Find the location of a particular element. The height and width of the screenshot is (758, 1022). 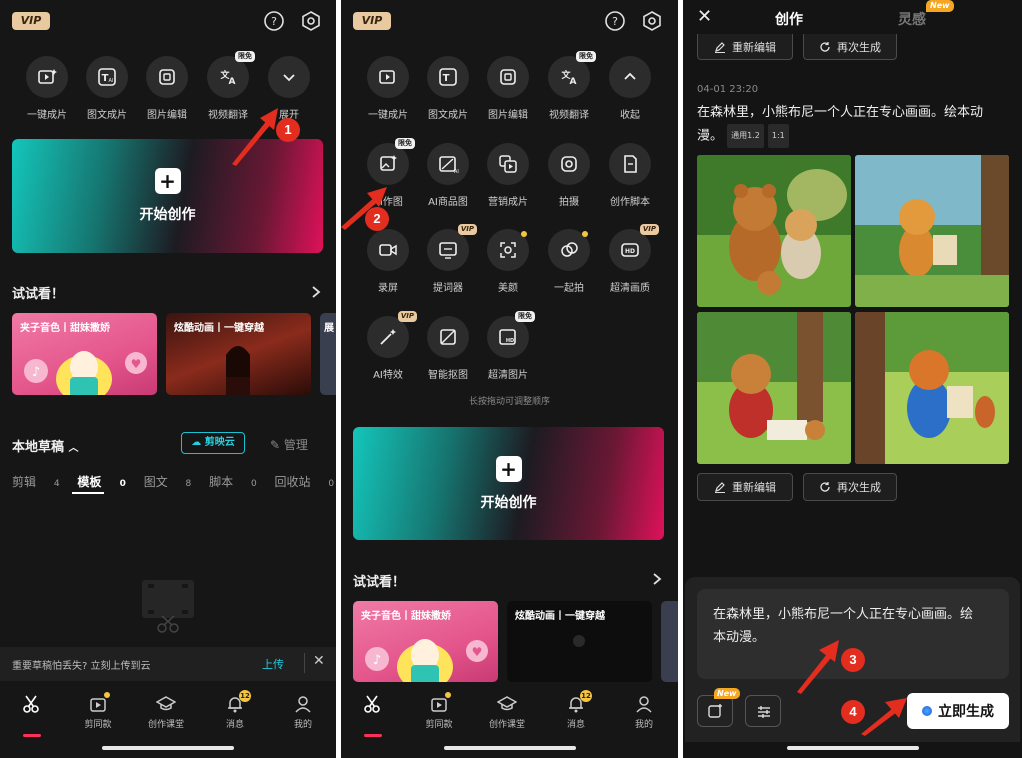

chevron-up-icon is located at coordinates (630, 76).